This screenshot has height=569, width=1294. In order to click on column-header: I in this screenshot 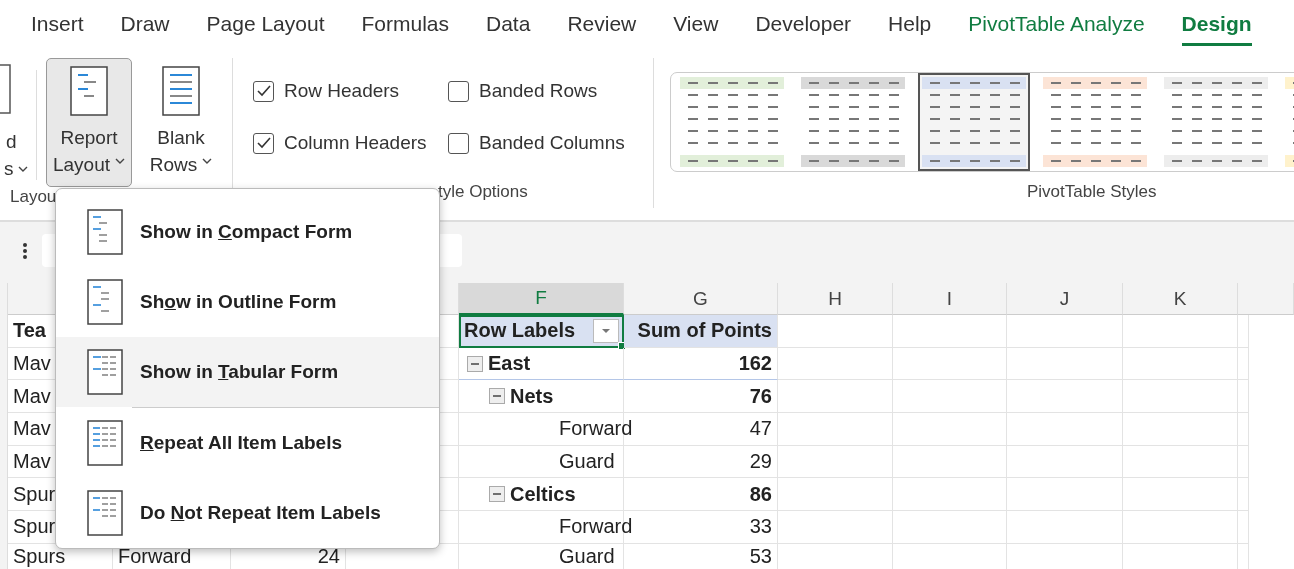, I will do `click(950, 299)`.